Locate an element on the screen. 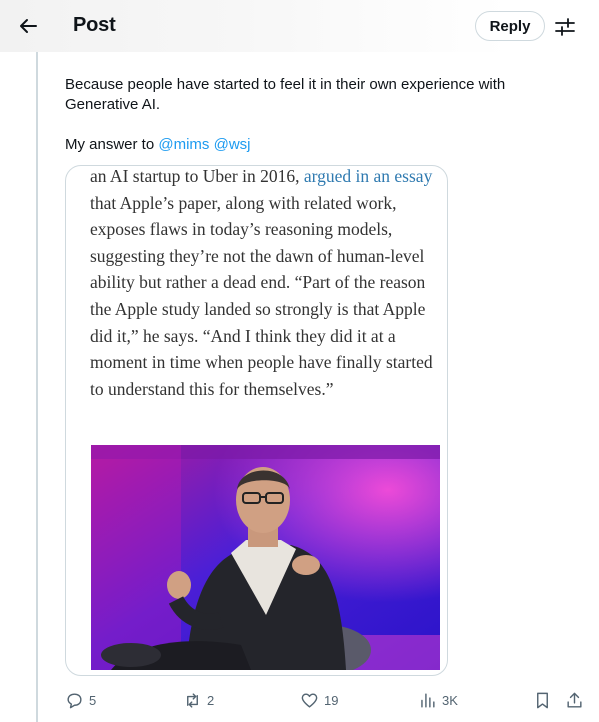  page-title: Post is located at coordinates (94, 25).